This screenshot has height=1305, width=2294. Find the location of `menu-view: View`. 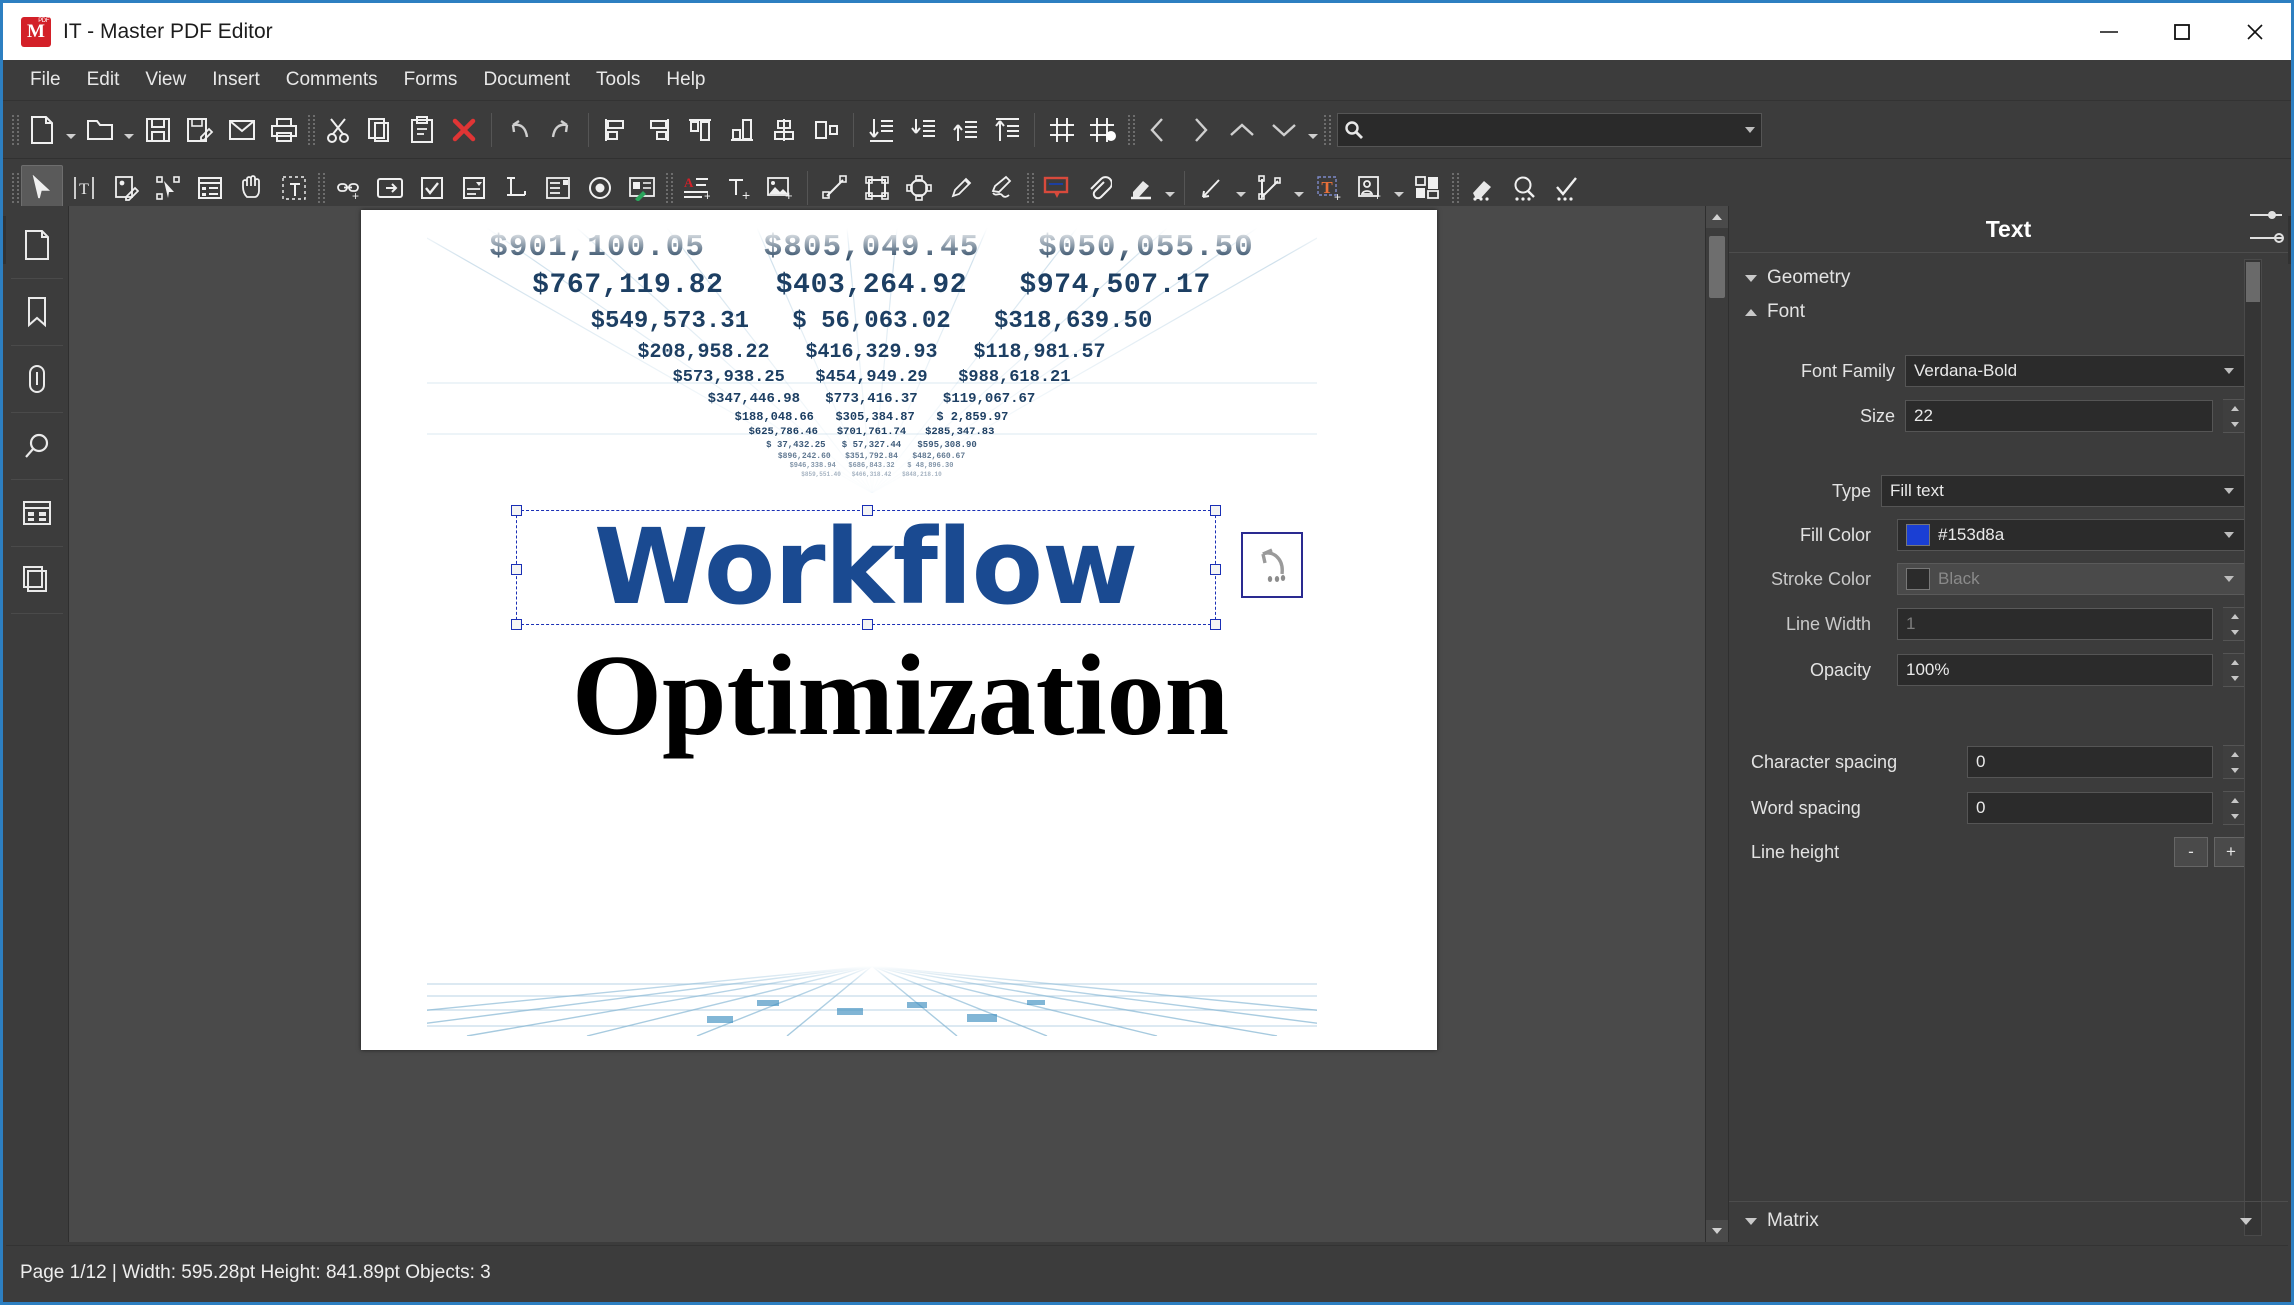

menu-view: View is located at coordinates (165, 80).